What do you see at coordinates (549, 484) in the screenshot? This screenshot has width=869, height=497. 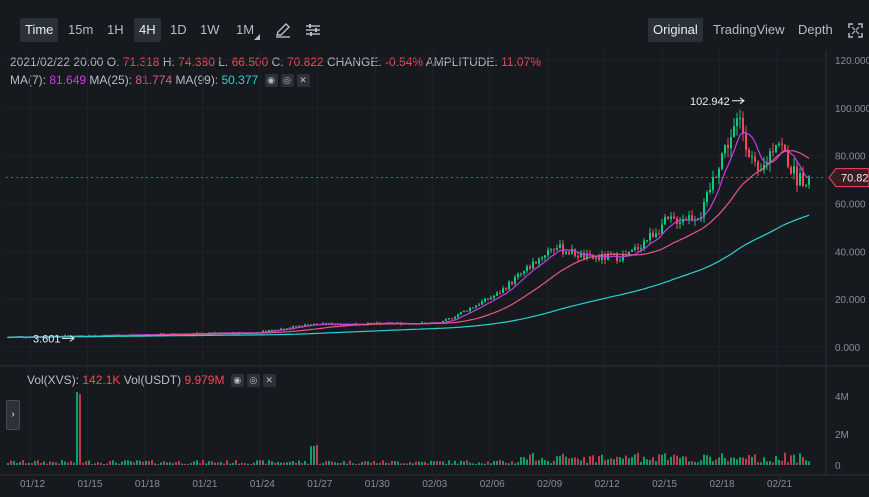 I see `date-tick-label: 02/09` at bounding box center [549, 484].